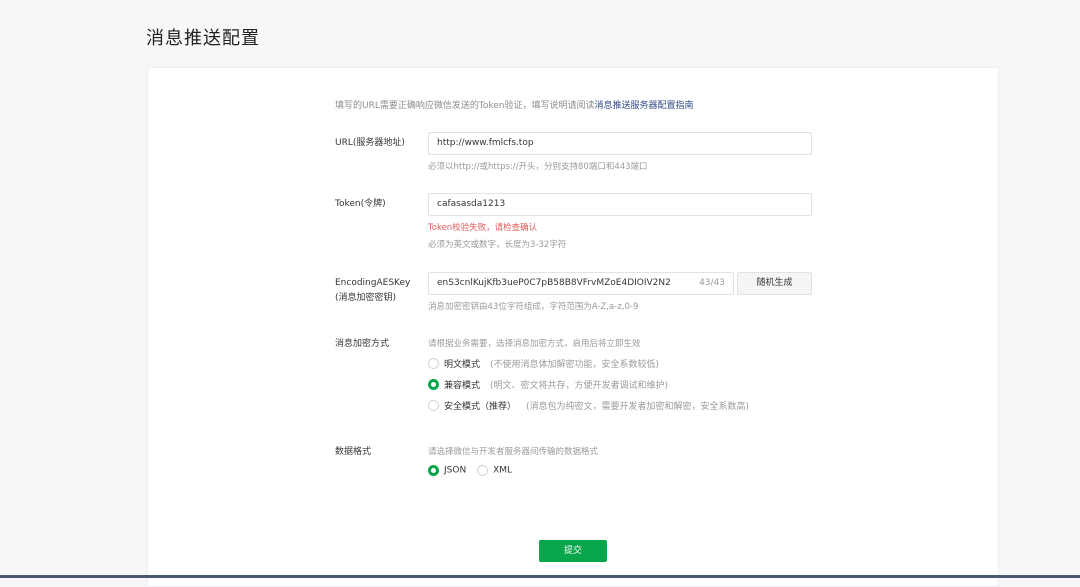  Describe the element at coordinates (366, 298) in the screenshot. I see `aes-label-line2: (消息加密密钥)` at that location.